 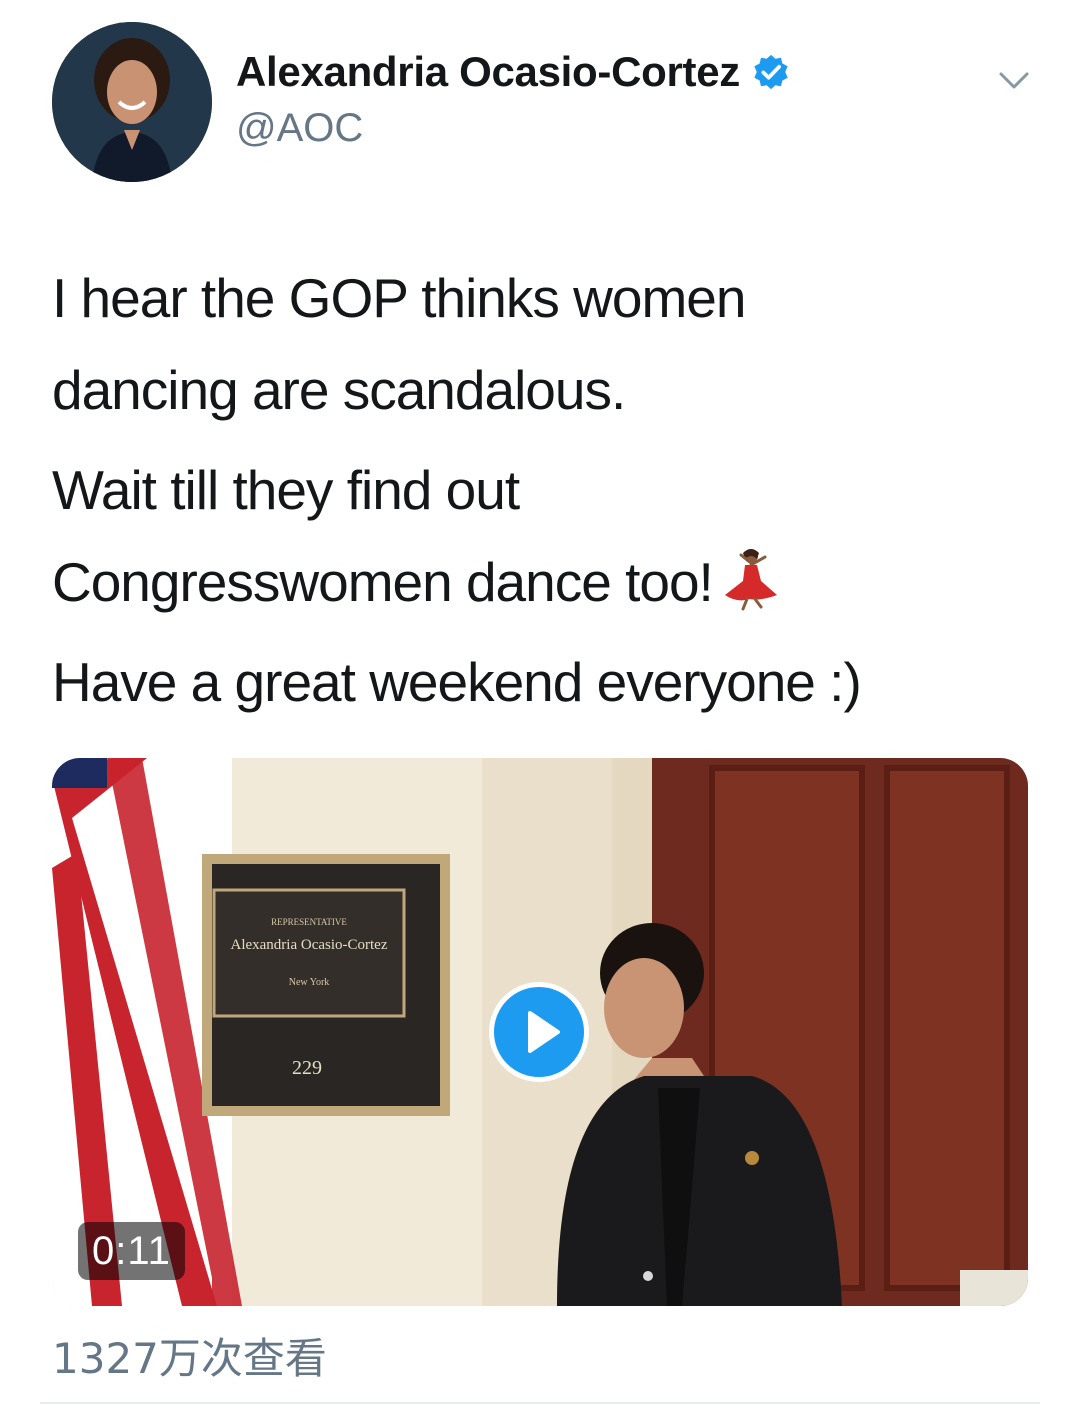 What do you see at coordinates (131, 1251) in the screenshot?
I see `video-duration-badge: 0:11` at bounding box center [131, 1251].